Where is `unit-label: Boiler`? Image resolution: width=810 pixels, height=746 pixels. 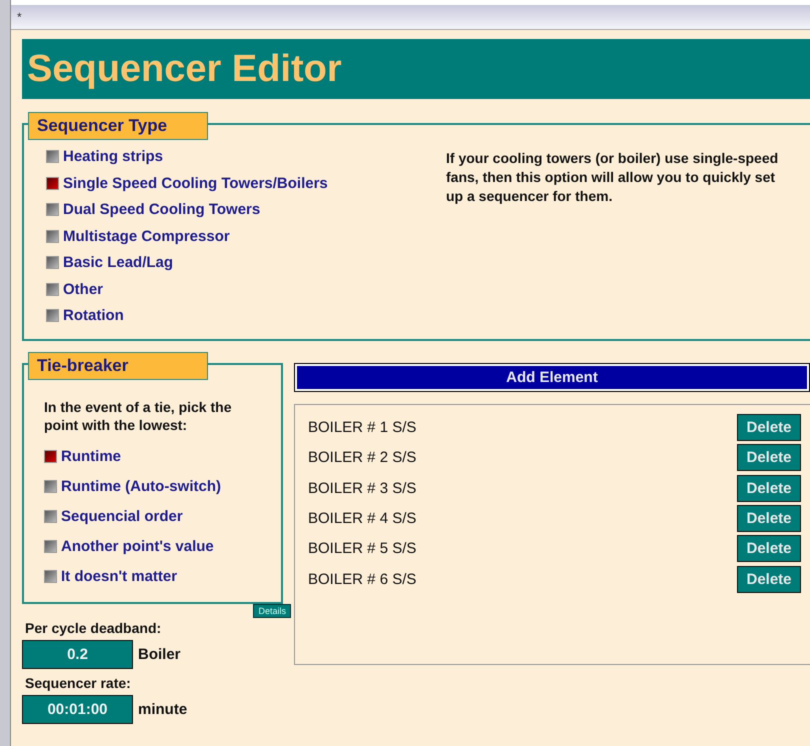
unit-label: Boiler is located at coordinates (159, 654).